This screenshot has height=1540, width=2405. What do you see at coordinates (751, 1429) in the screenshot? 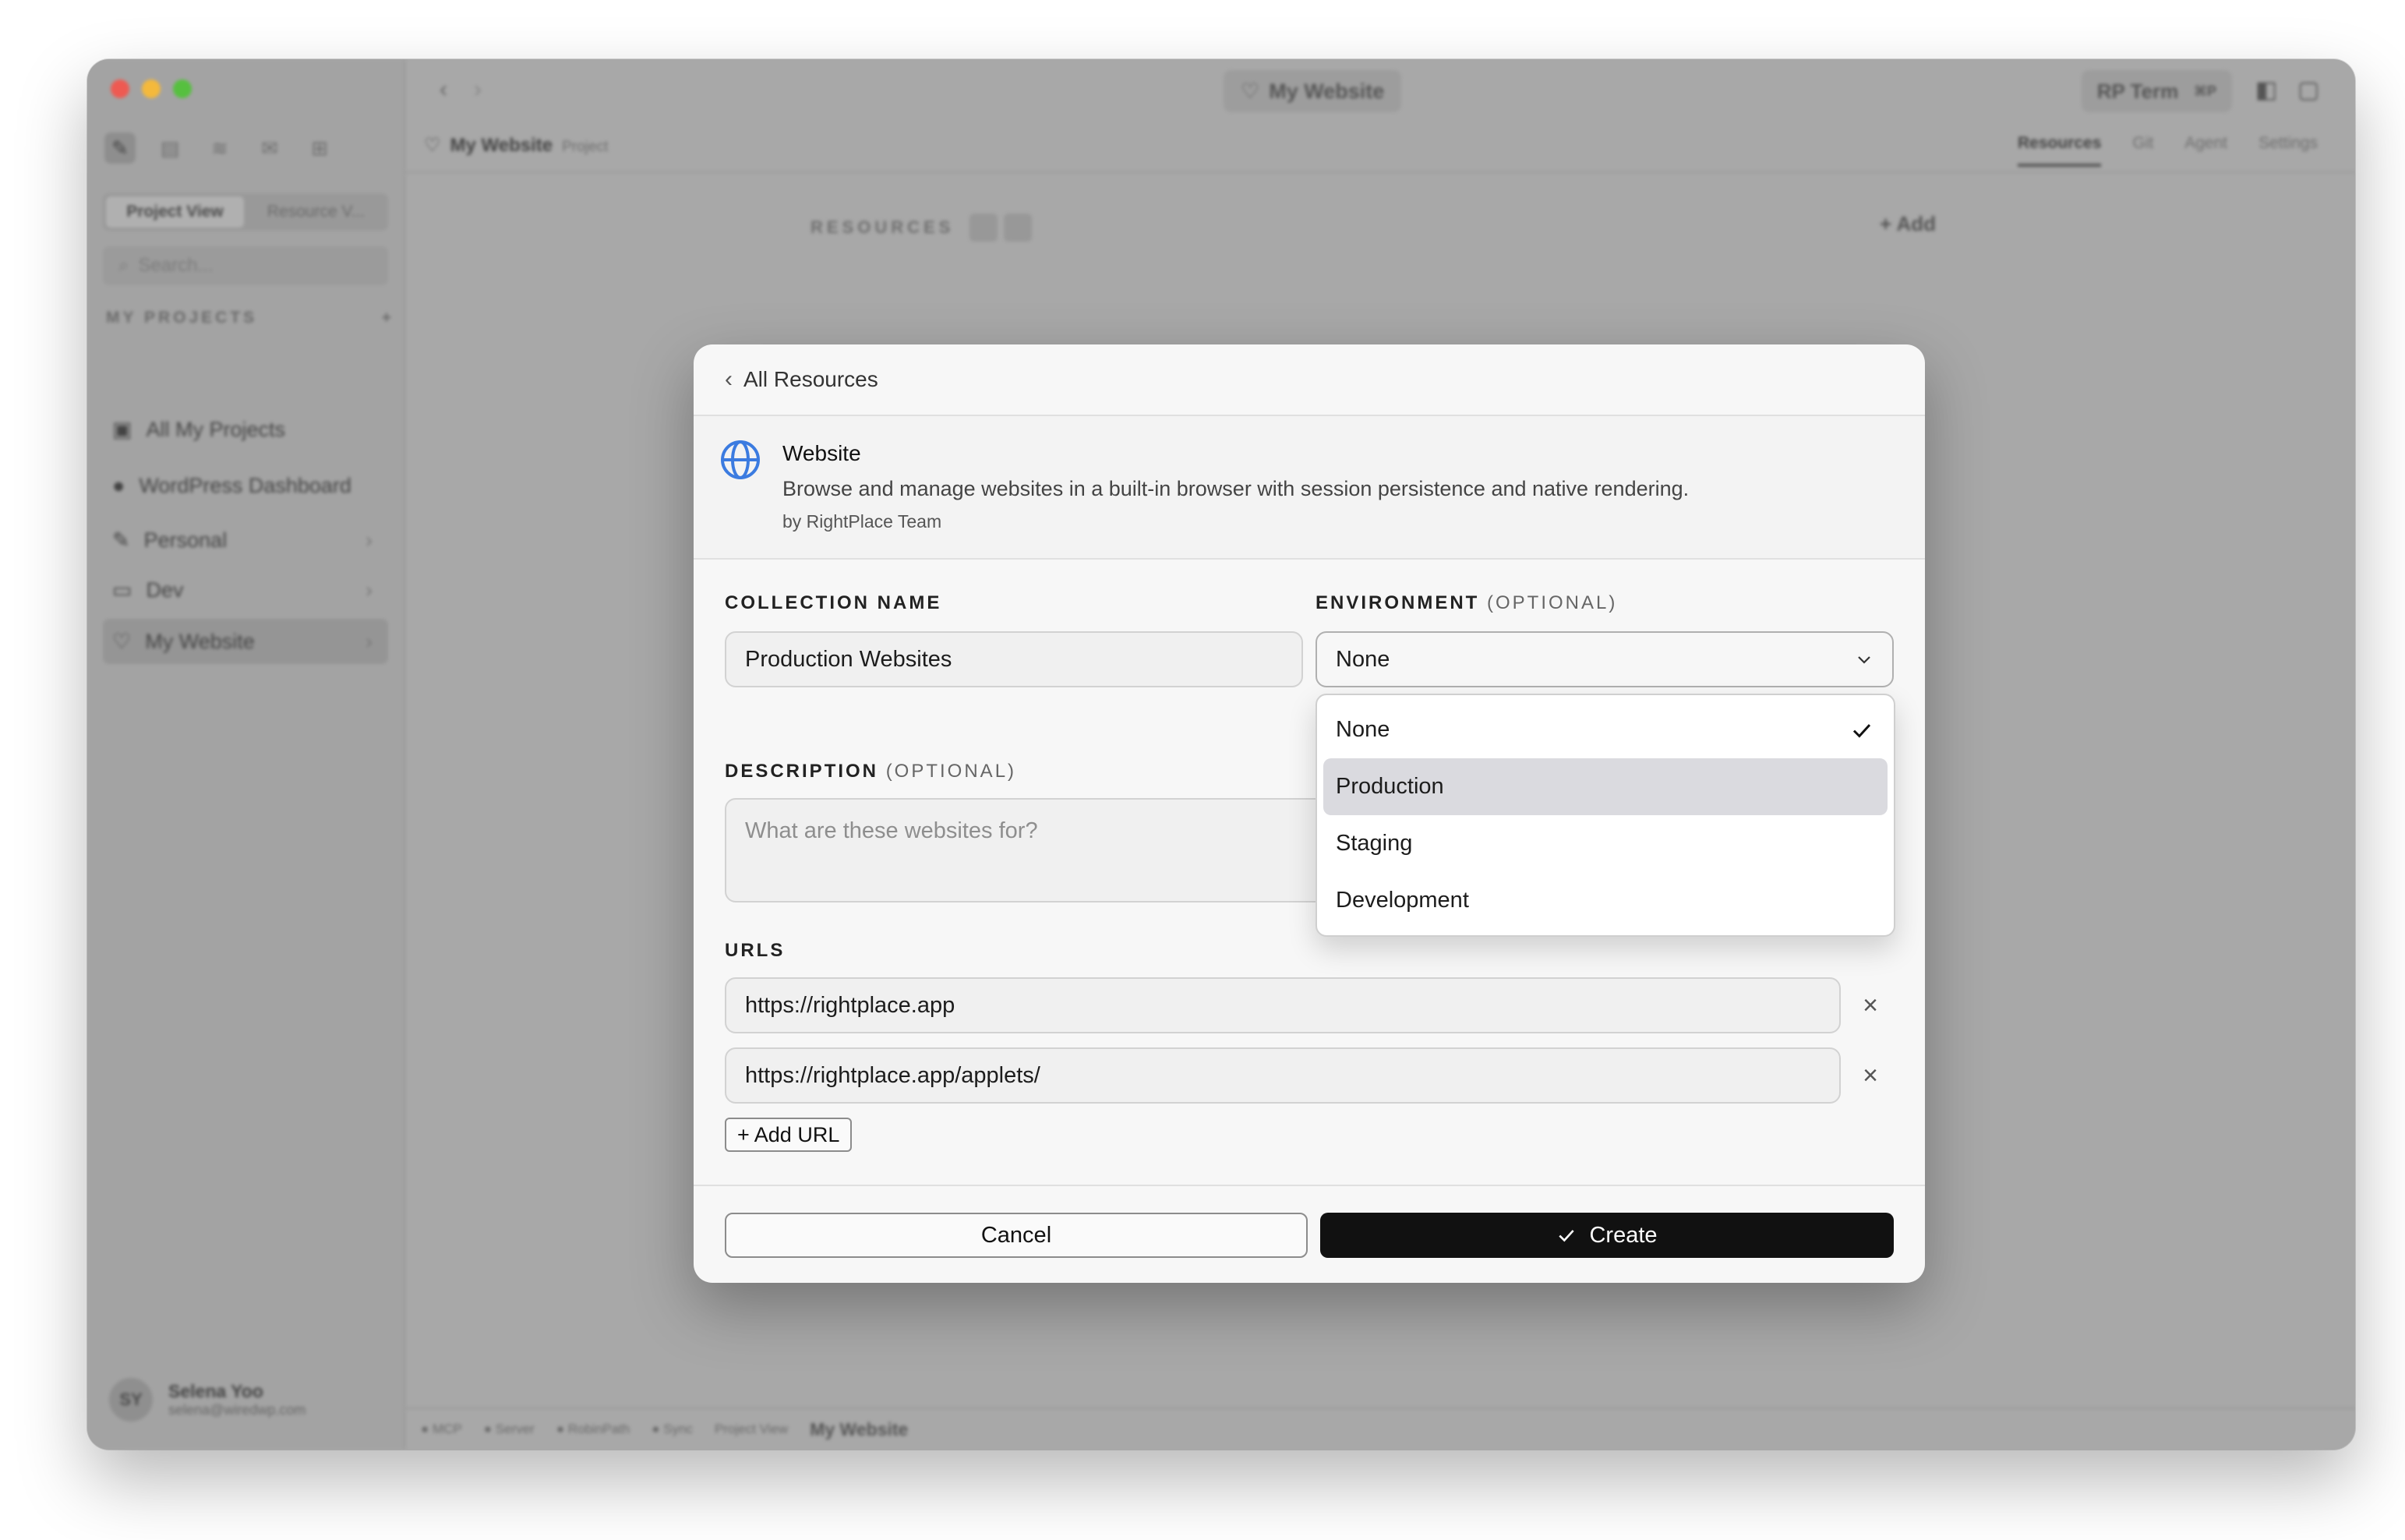
I see `status-view: Project View` at bounding box center [751, 1429].